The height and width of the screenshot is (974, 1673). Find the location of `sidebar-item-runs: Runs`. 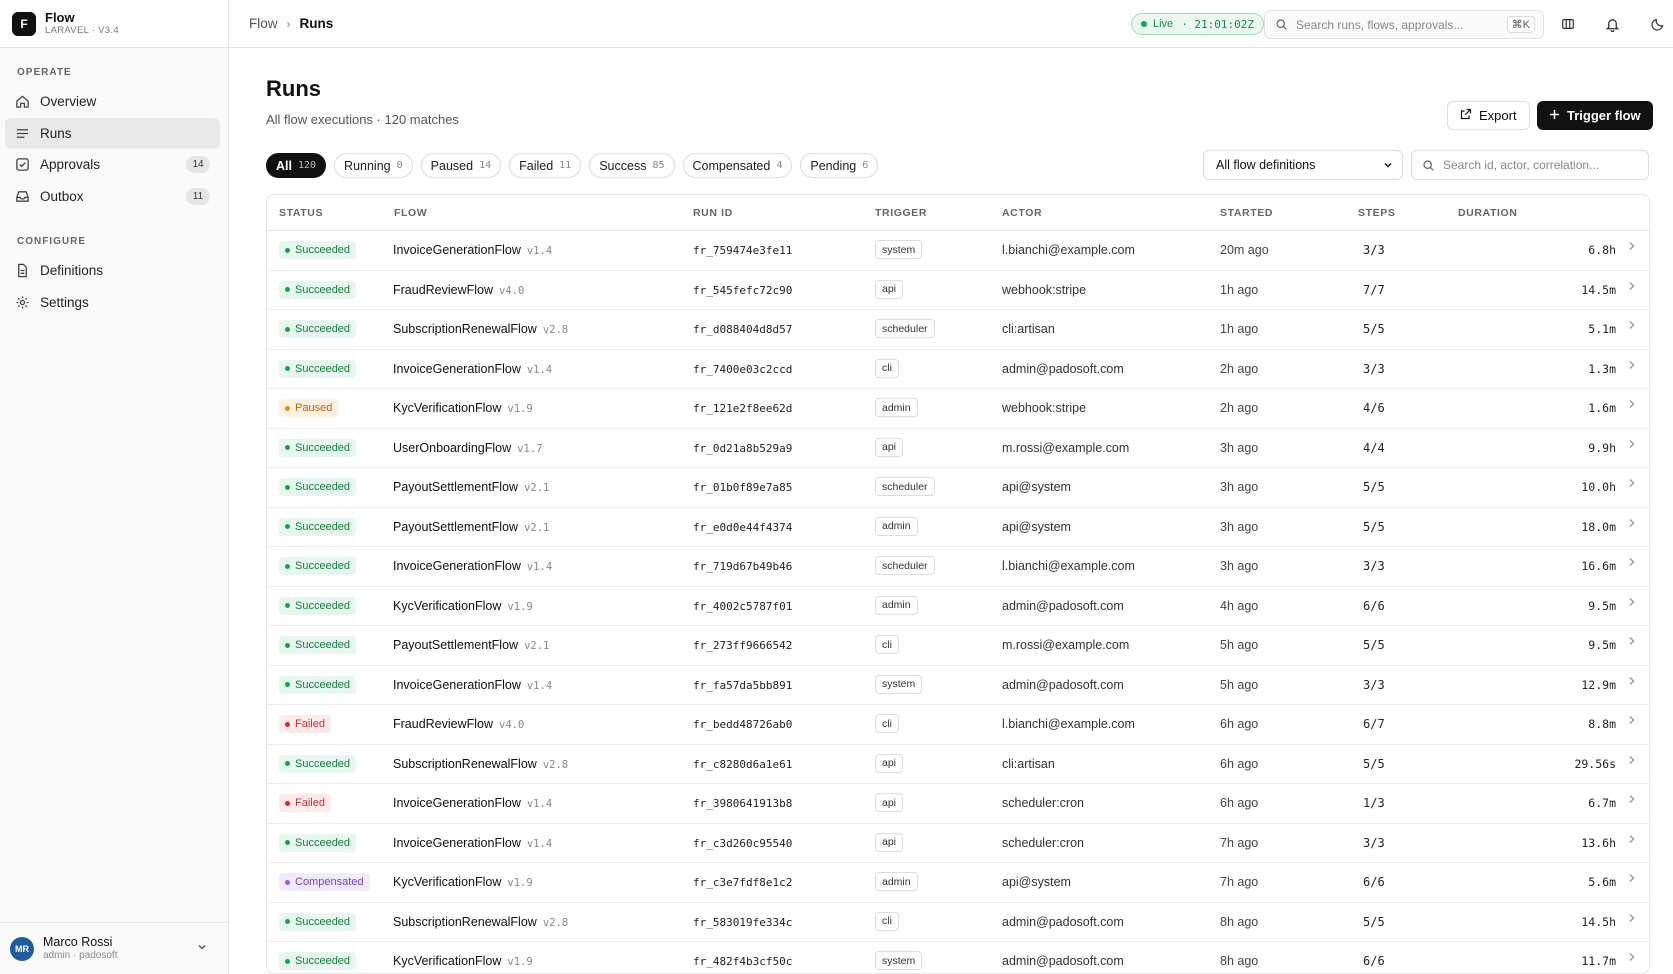

sidebar-item-runs: Runs is located at coordinates (112, 133).